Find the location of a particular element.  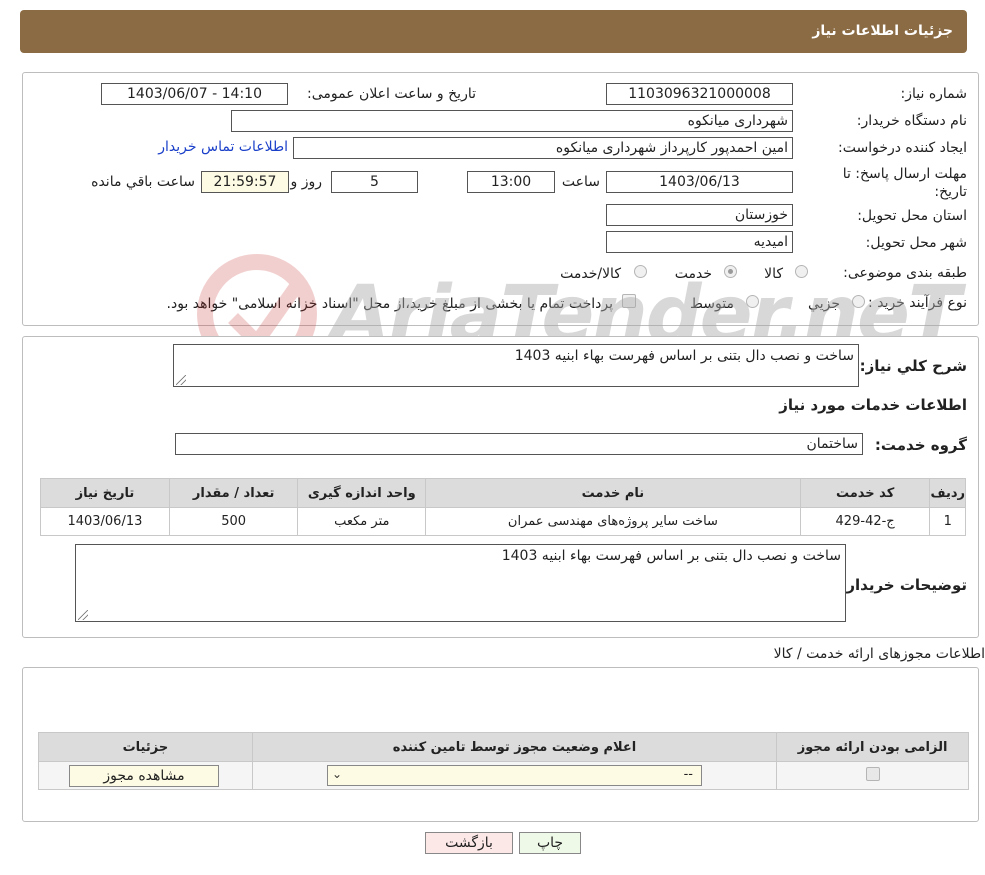

creator-label: ایجاد کننده درخواست: is located at coordinates (902, 148).